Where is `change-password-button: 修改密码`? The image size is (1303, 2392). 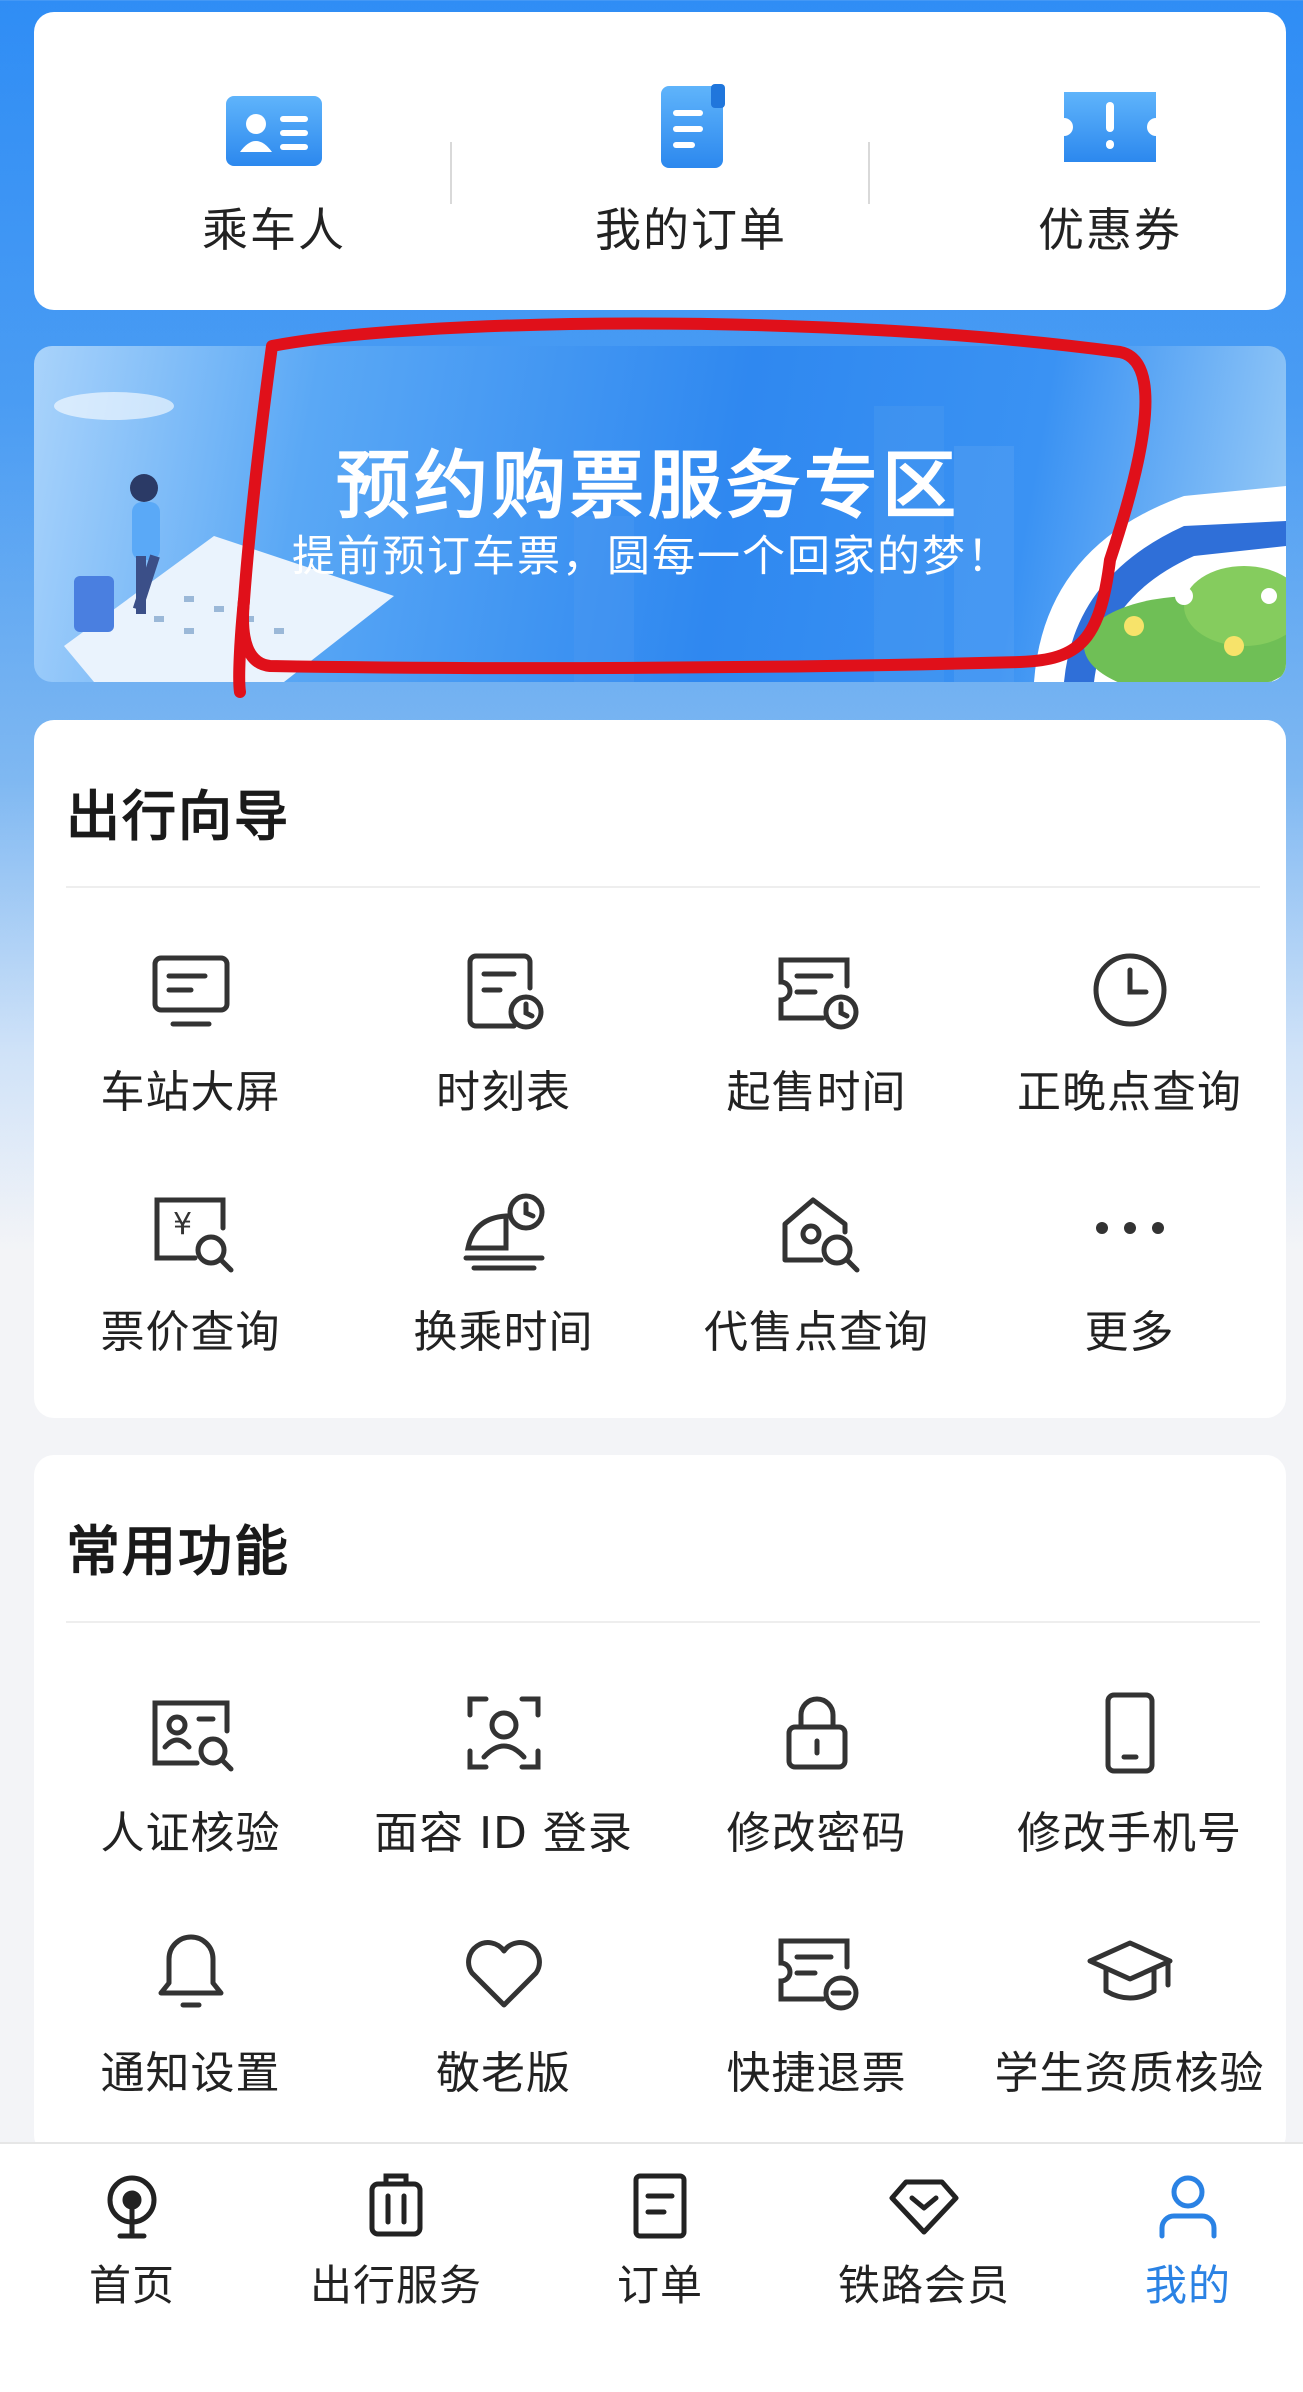 change-password-button: 修改密码 is located at coordinates (816, 1783).